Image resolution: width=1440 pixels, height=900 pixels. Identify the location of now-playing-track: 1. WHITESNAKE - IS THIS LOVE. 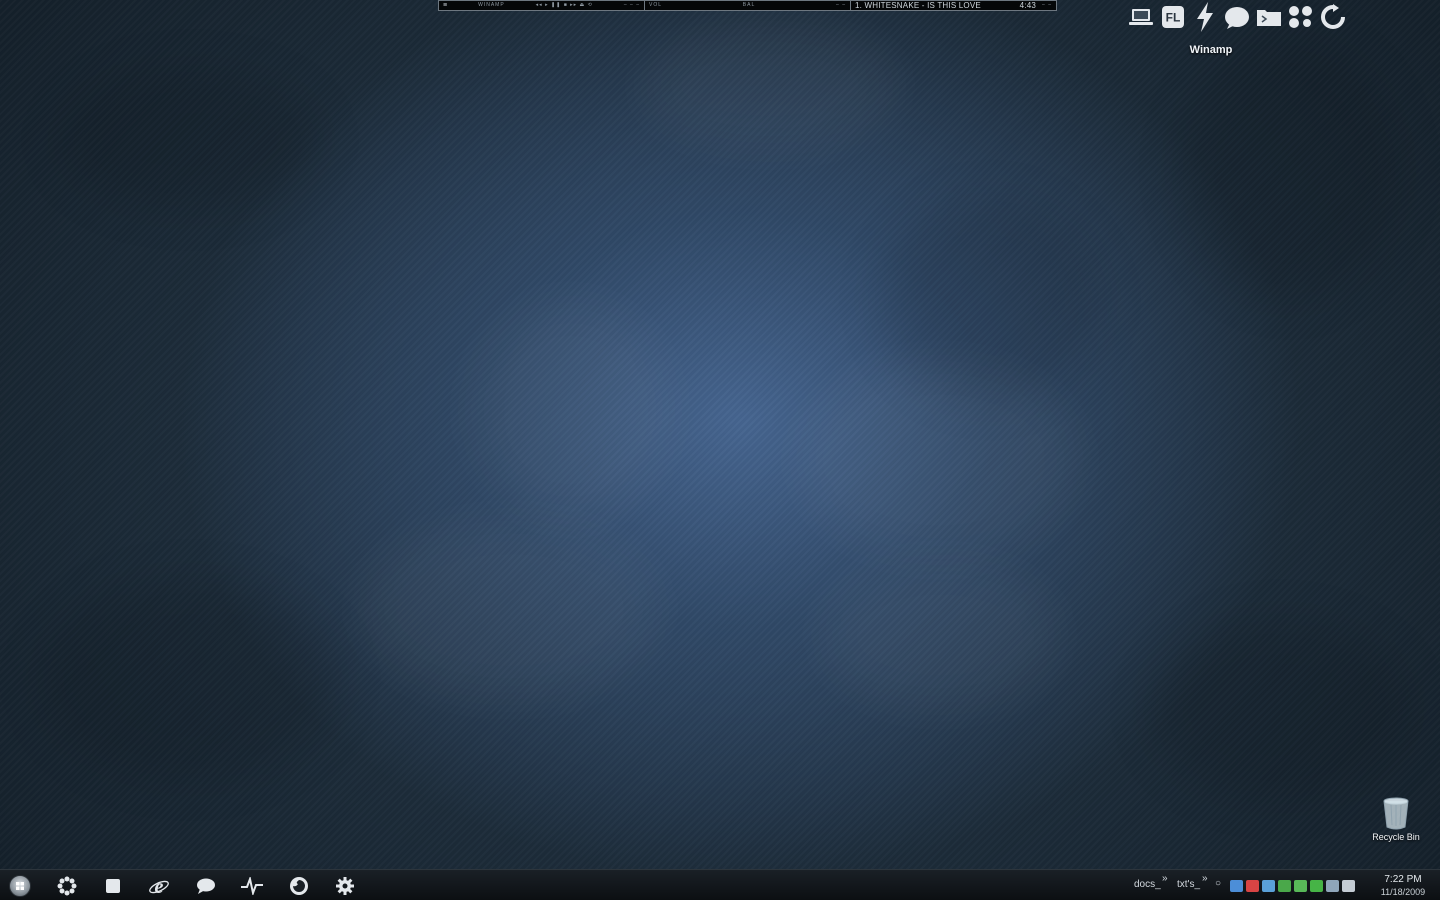
(918, 5).